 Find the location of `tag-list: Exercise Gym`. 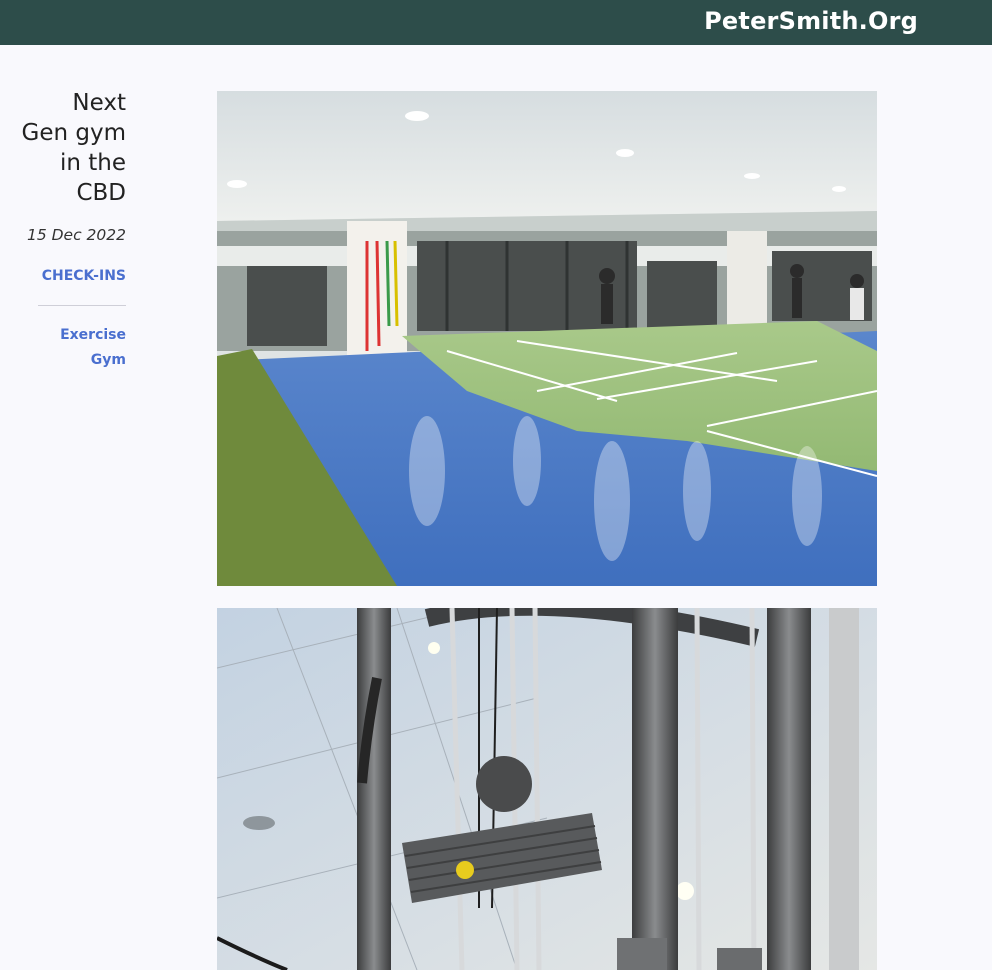

tag-list: Exercise Gym is located at coordinates (73, 348).